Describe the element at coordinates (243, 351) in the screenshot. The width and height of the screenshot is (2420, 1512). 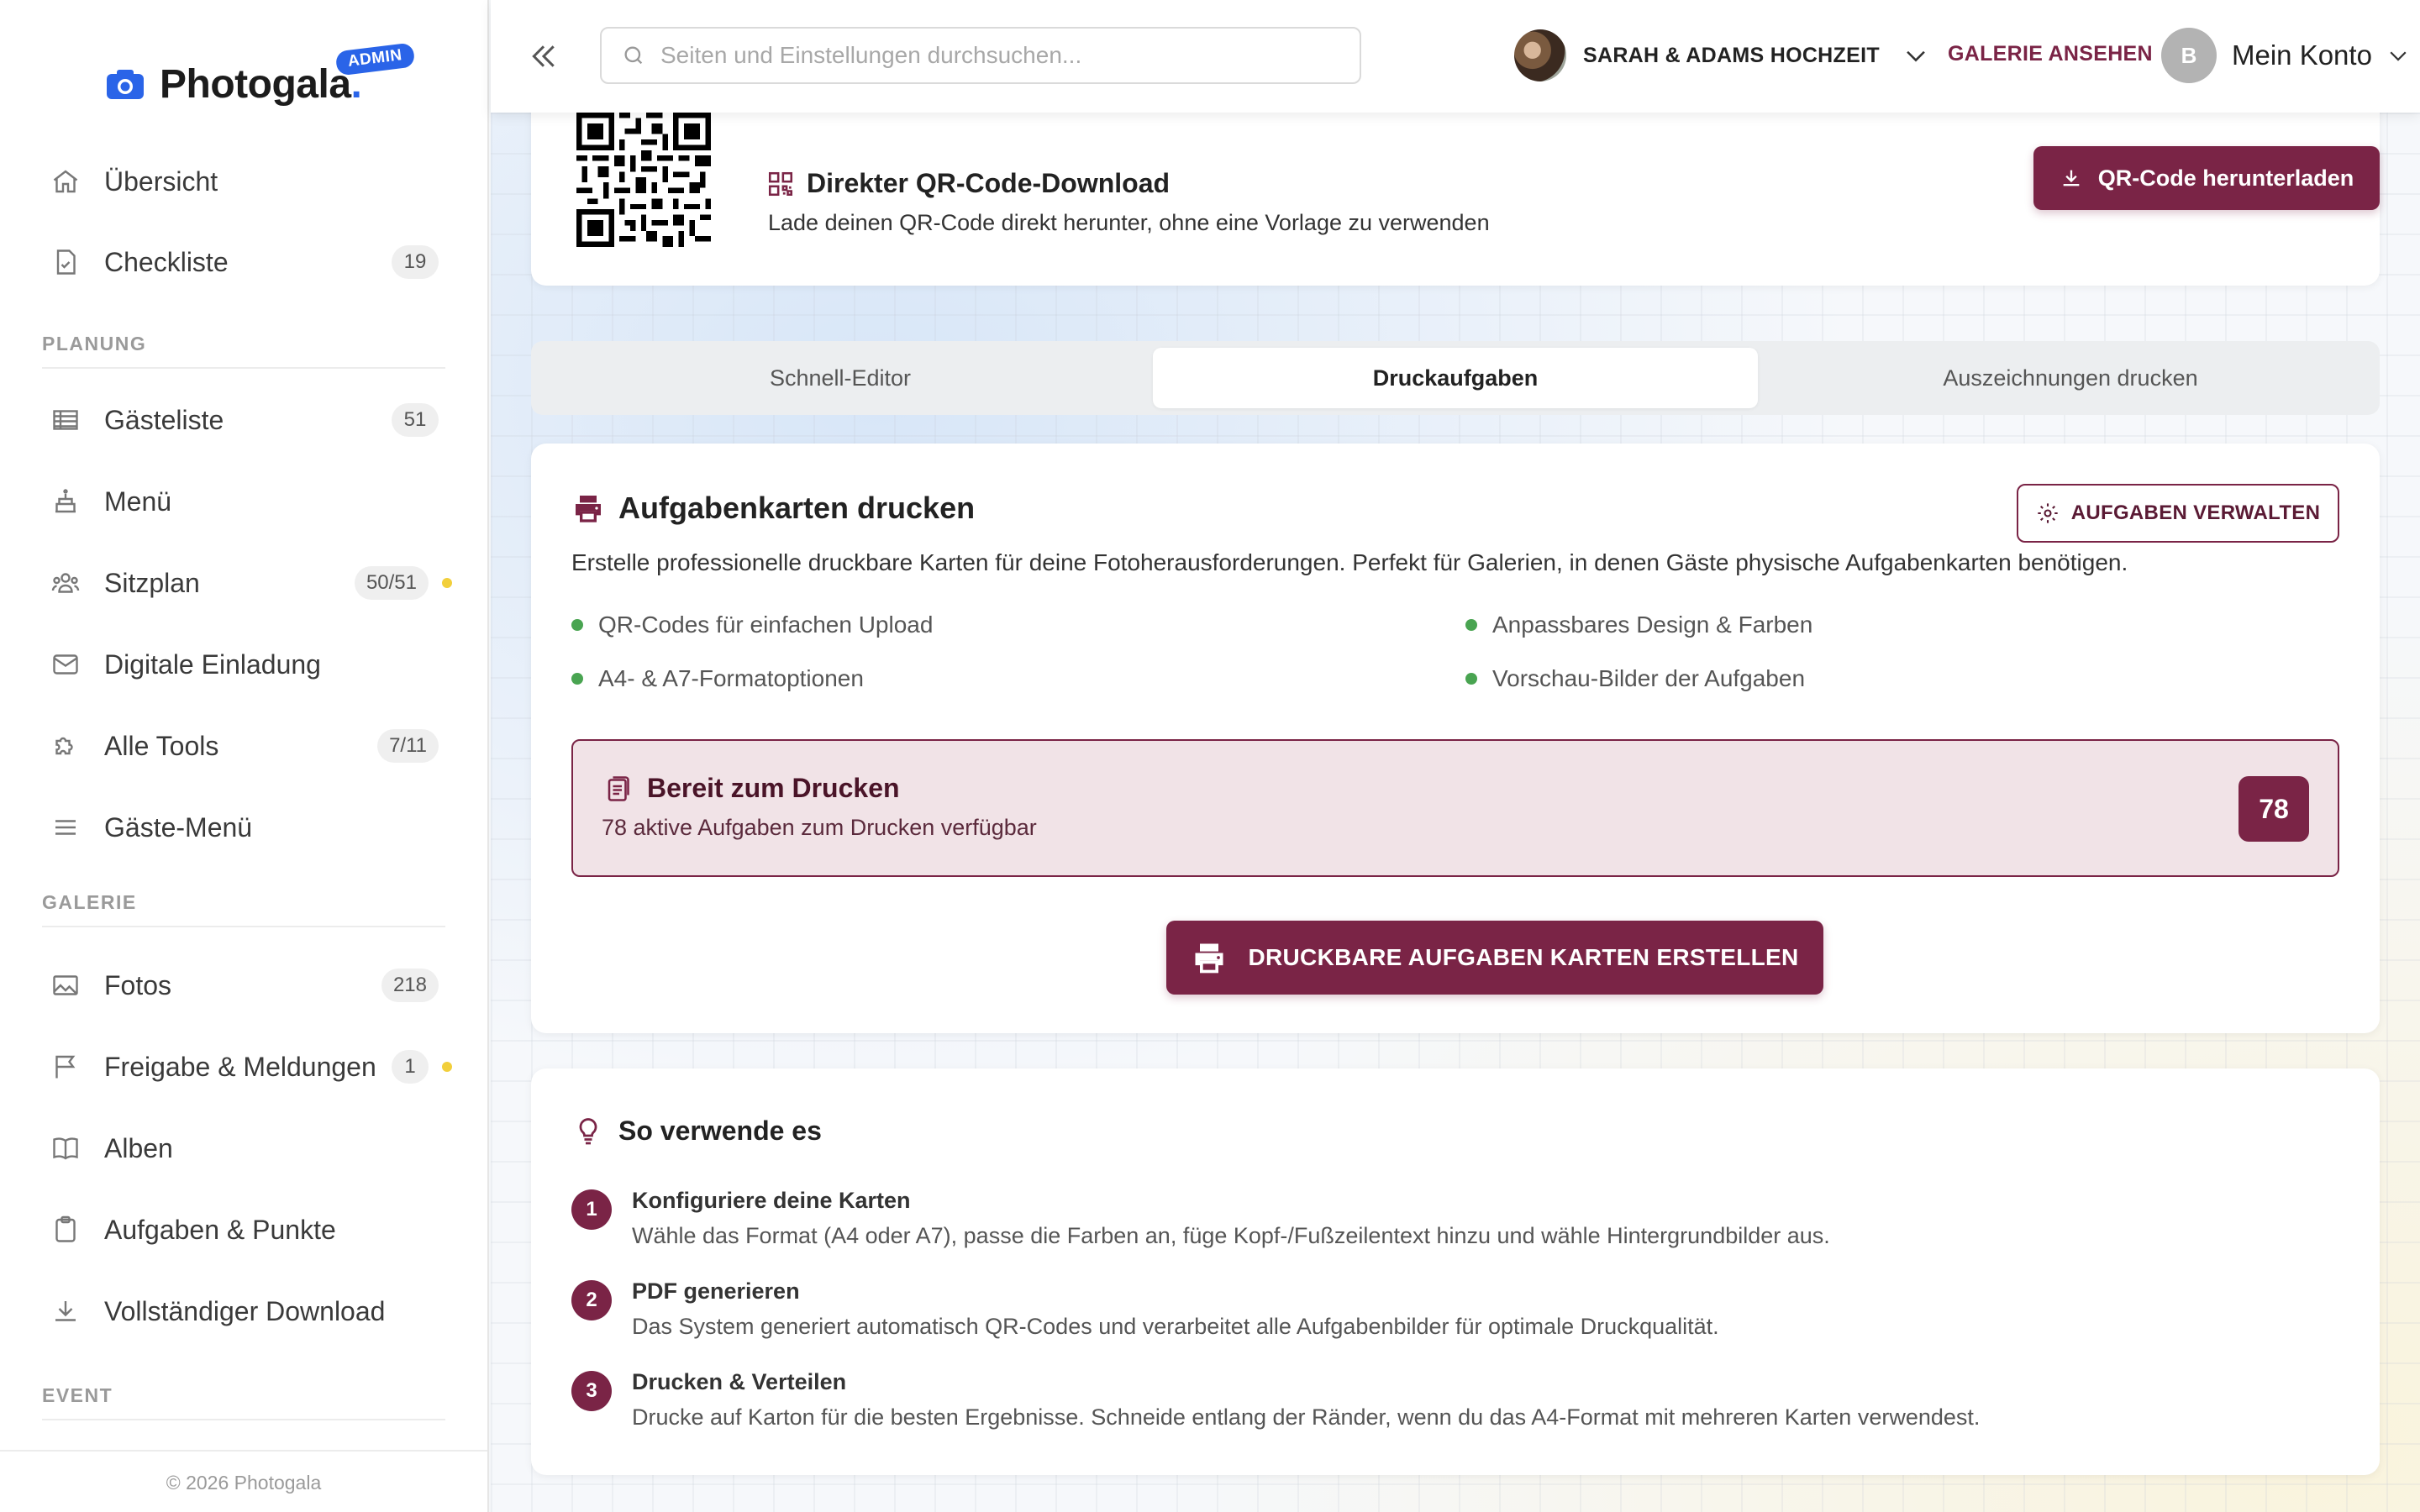
I see `section-heading-planung: PLANUNG` at that location.